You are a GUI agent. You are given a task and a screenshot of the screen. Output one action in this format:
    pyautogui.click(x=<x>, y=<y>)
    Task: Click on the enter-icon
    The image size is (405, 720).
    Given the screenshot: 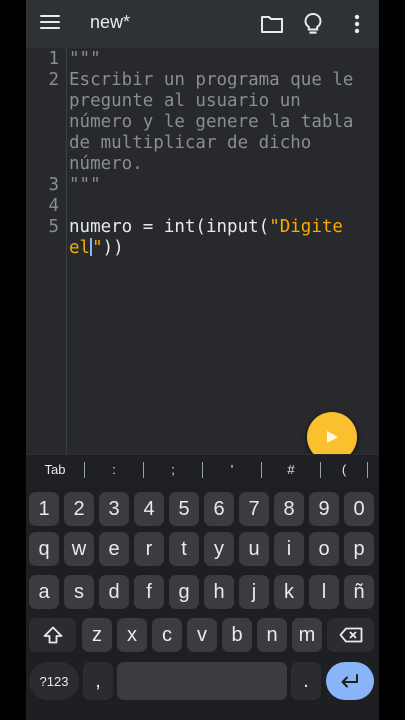 What is the action you would take?
    pyautogui.click(x=350, y=681)
    